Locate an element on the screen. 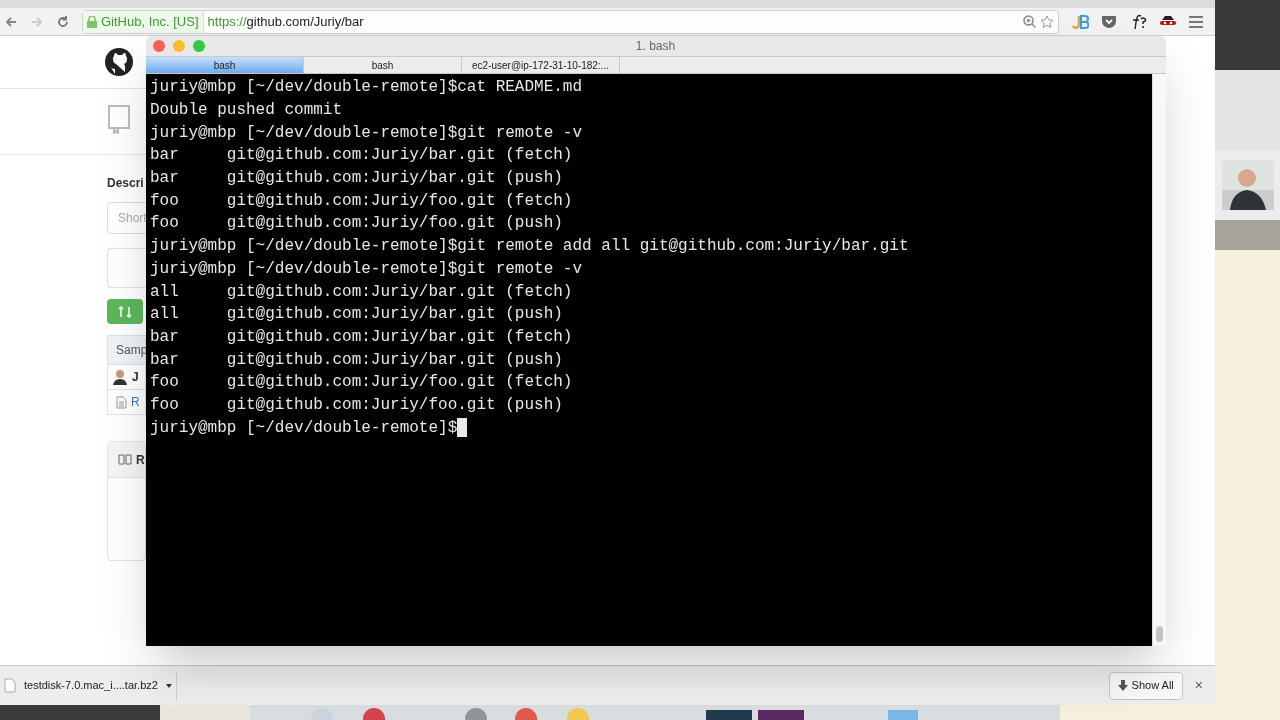  address-bar: GitHub, Inc. [US] https://github.com/Juriy/bar is located at coordinates (570, 21).